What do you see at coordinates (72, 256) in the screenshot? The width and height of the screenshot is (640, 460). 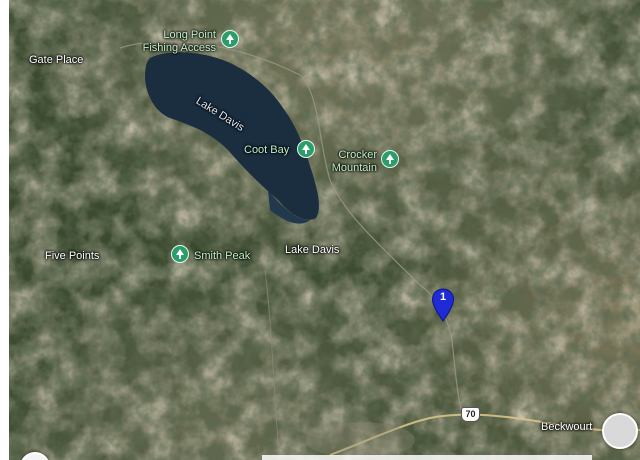 I see `place-label-five-points: Five Points` at bounding box center [72, 256].